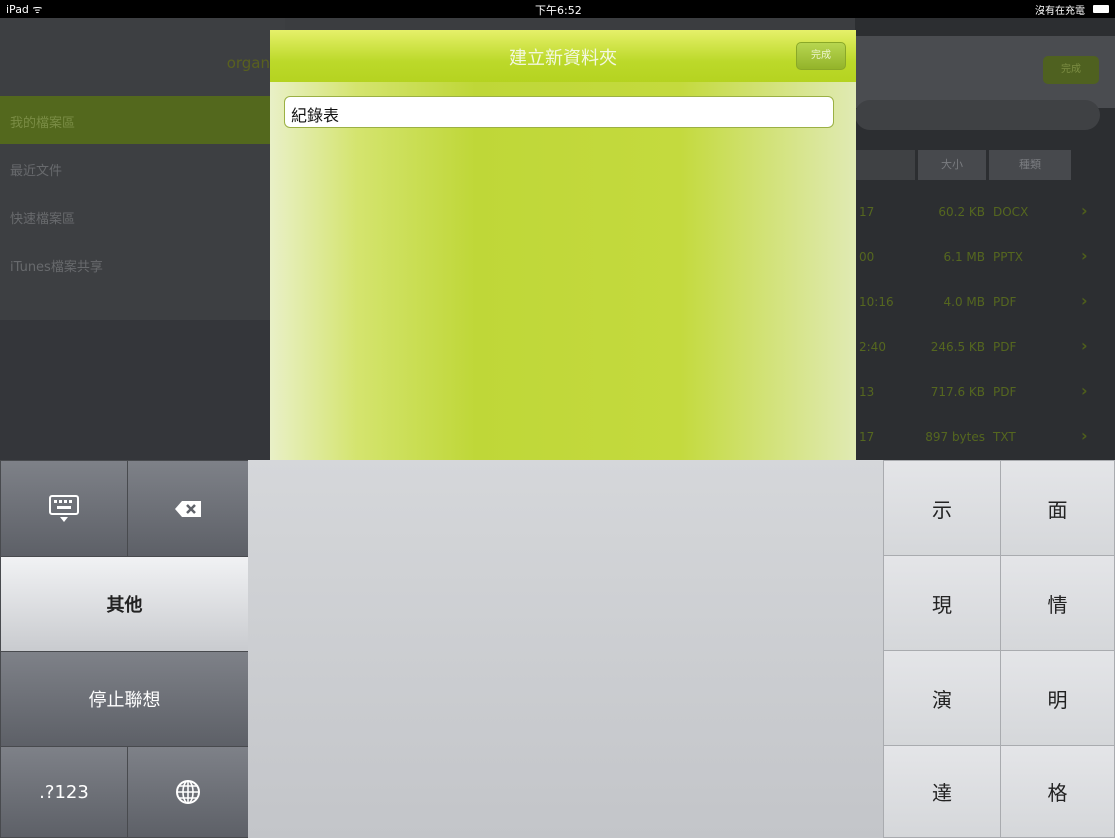  I want to click on table-row: 17 60.2 KB DOCX ›, so click(985, 210).